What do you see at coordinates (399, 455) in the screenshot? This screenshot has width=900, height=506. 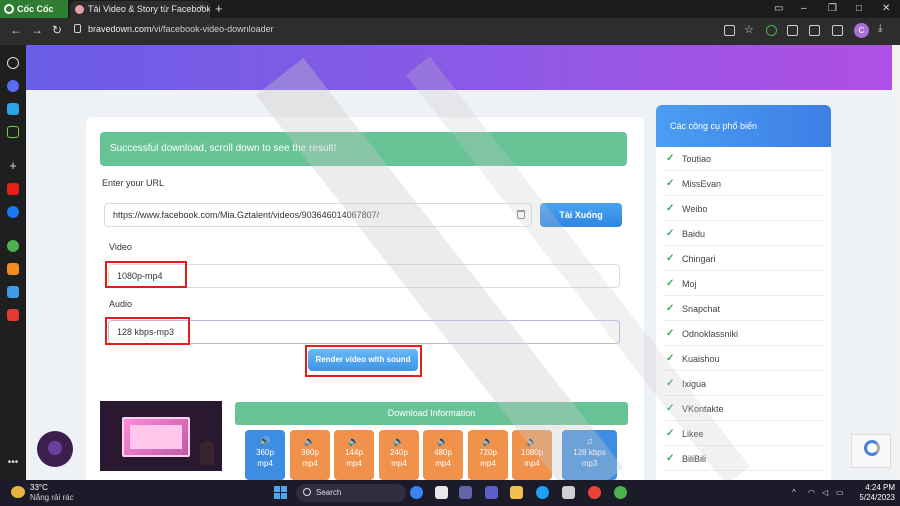 I see `quality-option-240p: 🔈 240p mp4` at bounding box center [399, 455].